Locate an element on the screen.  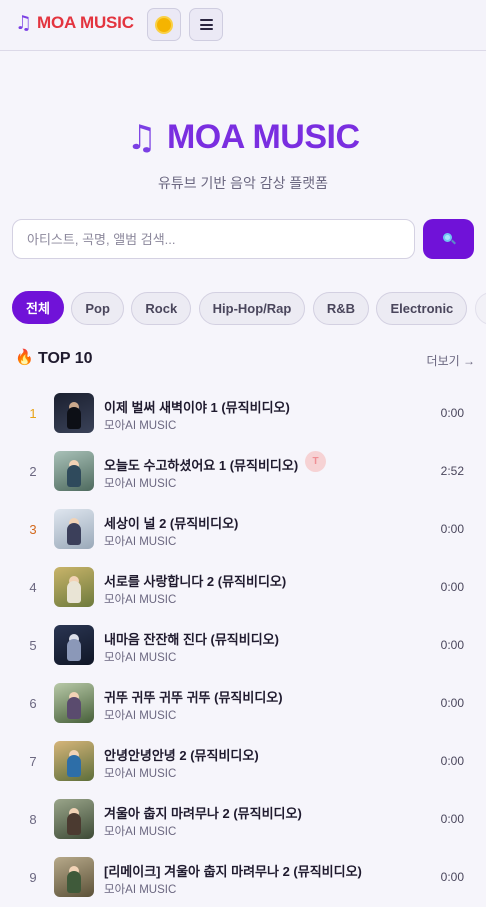
genre-filter-bar: 전체 Pop Rock Hip-Hop/Rap R&B Electronic J is located at coordinates (249, 308).